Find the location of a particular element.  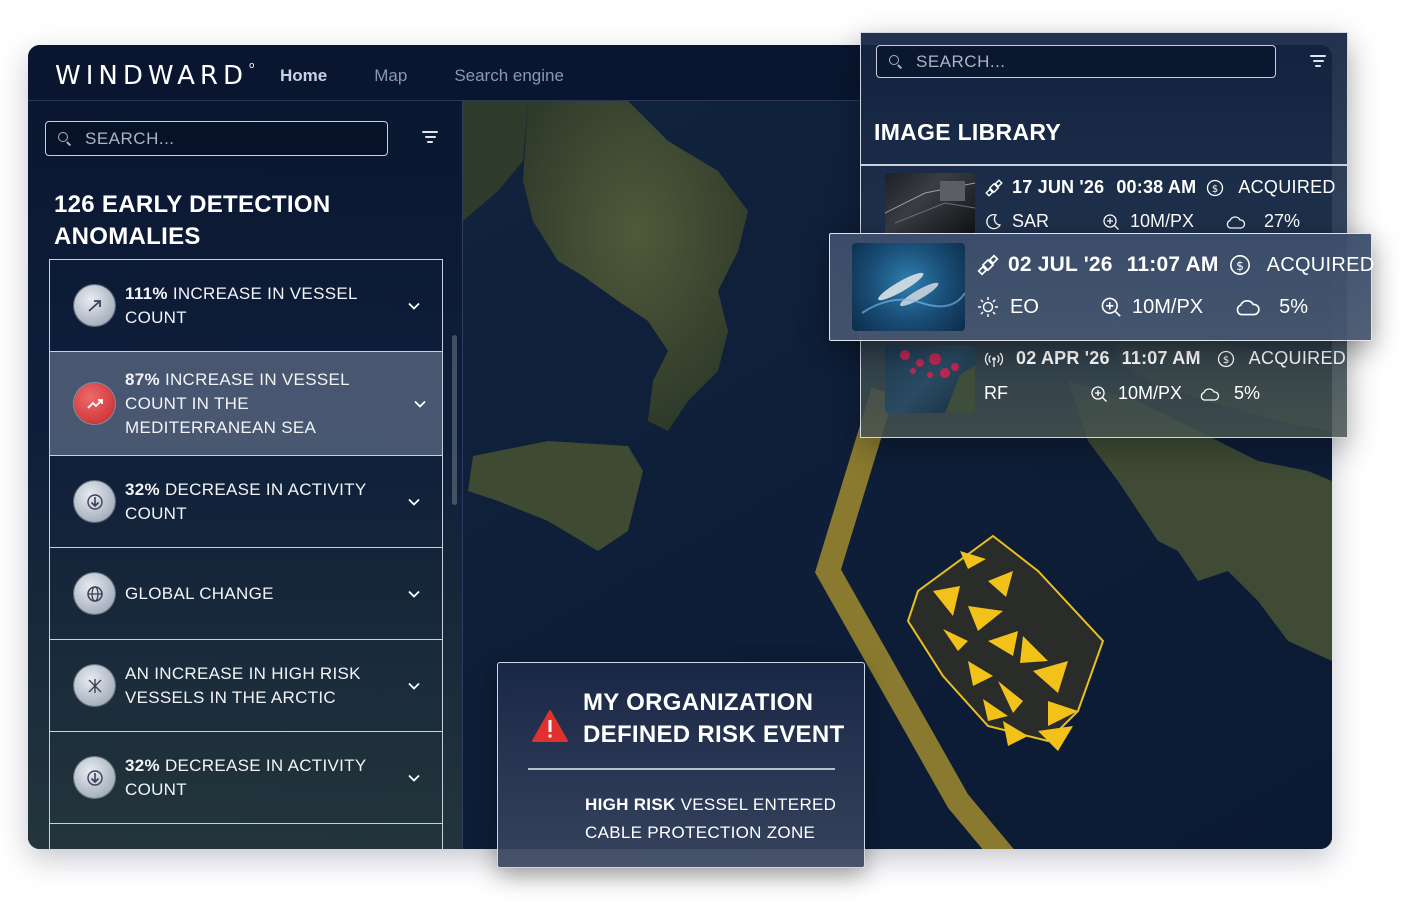

sun-icon is located at coordinates (988, 307).